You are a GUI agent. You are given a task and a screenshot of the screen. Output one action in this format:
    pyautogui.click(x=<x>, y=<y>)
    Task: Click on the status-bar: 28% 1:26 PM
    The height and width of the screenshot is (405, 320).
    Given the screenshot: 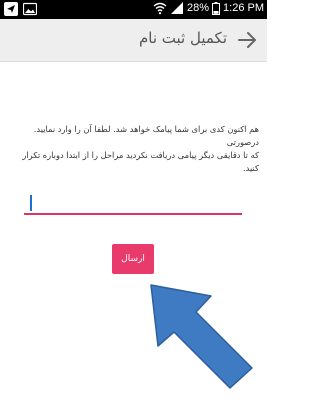 What is the action you would take?
    pyautogui.click(x=133, y=9)
    